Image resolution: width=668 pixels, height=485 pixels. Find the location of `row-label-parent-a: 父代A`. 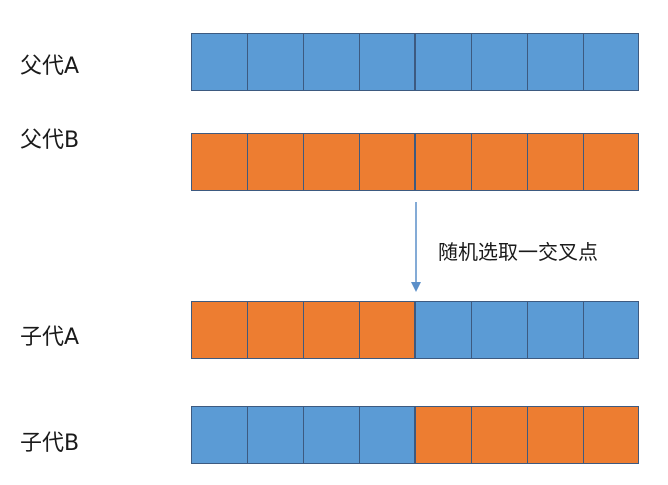

row-label-parent-a: 父代A is located at coordinates (50, 66).